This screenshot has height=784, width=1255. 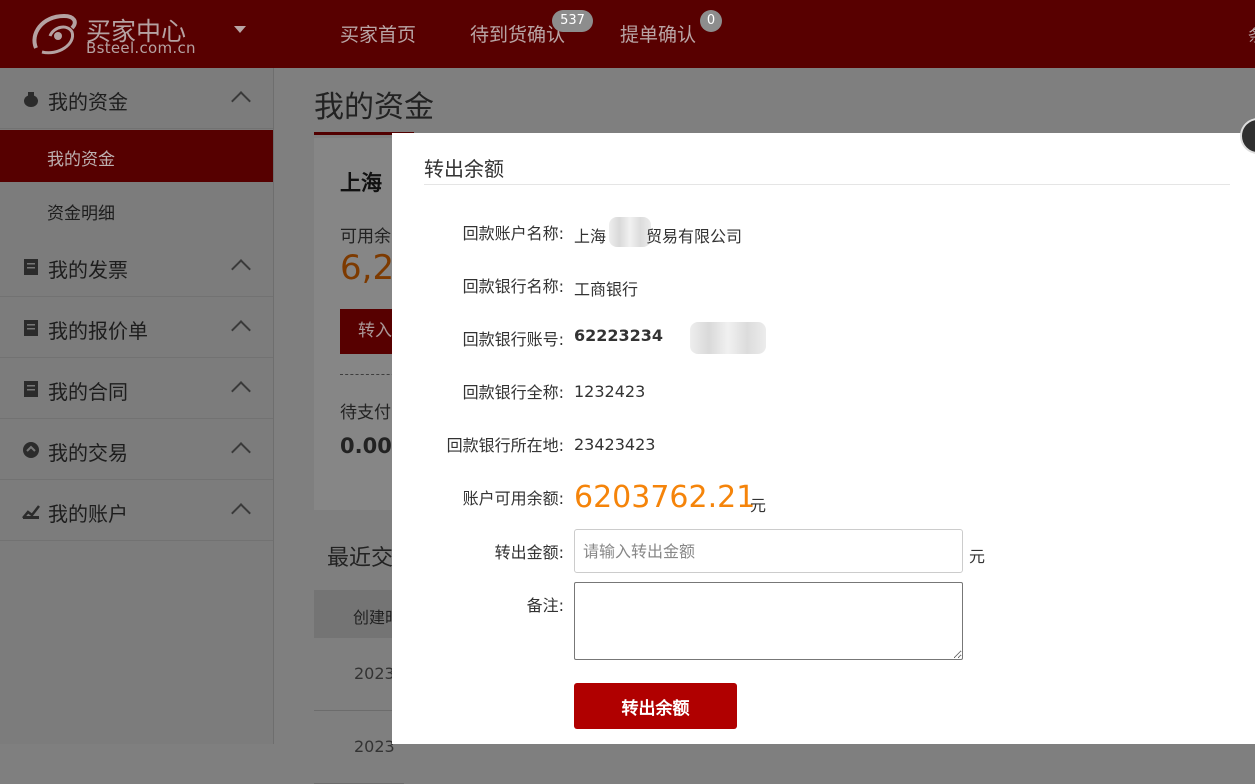 What do you see at coordinates (694, 236) in the screenshot?
I see `account-name-suffix: 贸易有限公司` at bounding box center [694, 236].